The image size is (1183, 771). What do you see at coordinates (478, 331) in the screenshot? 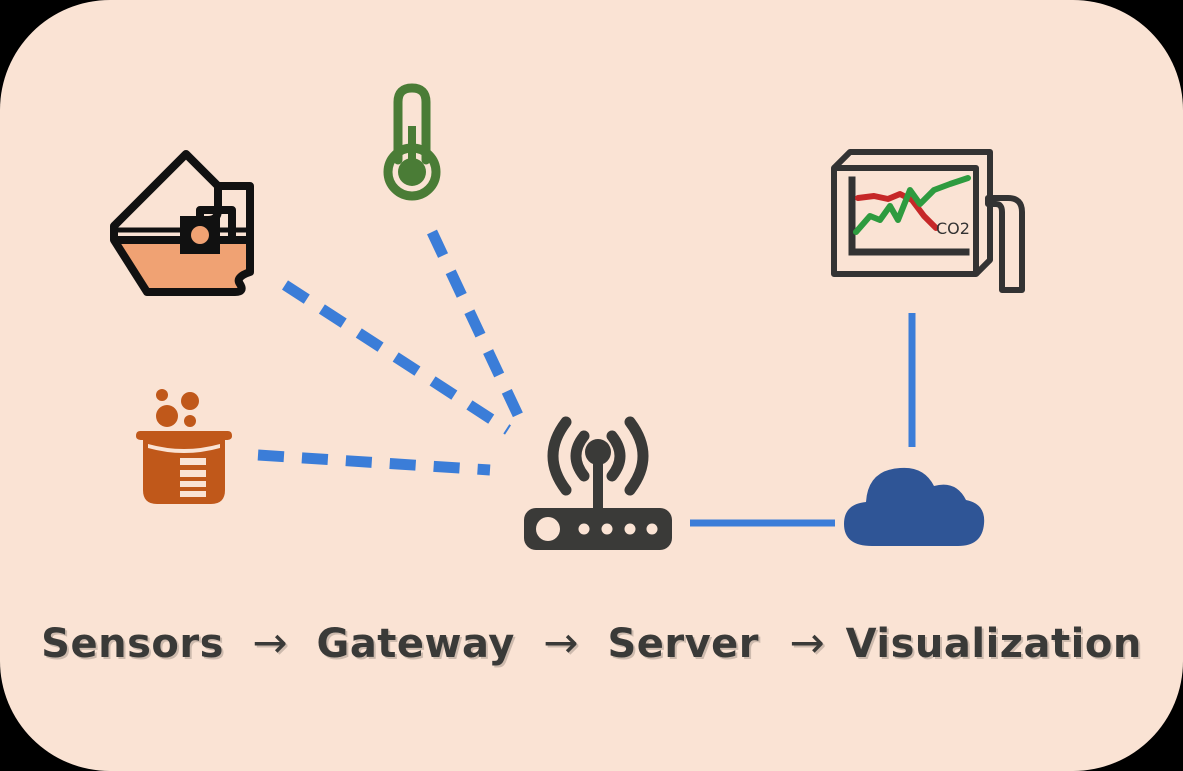
I see `link-thermometer-to-gateway` at bounding box center [478, 331].